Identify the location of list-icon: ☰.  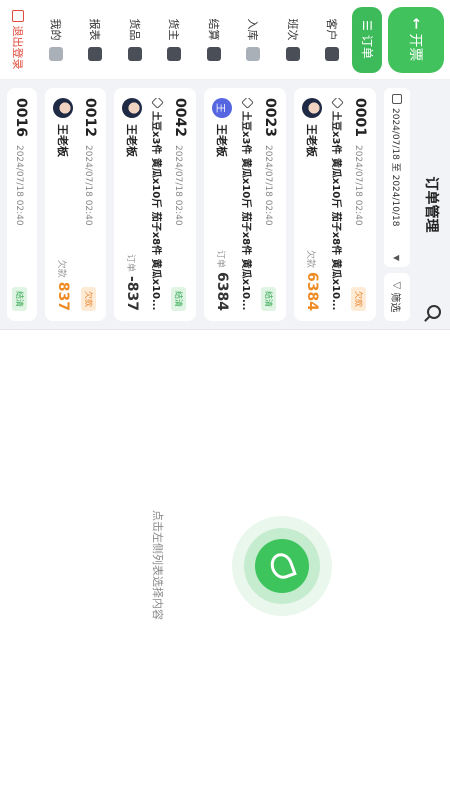
(367, 25).